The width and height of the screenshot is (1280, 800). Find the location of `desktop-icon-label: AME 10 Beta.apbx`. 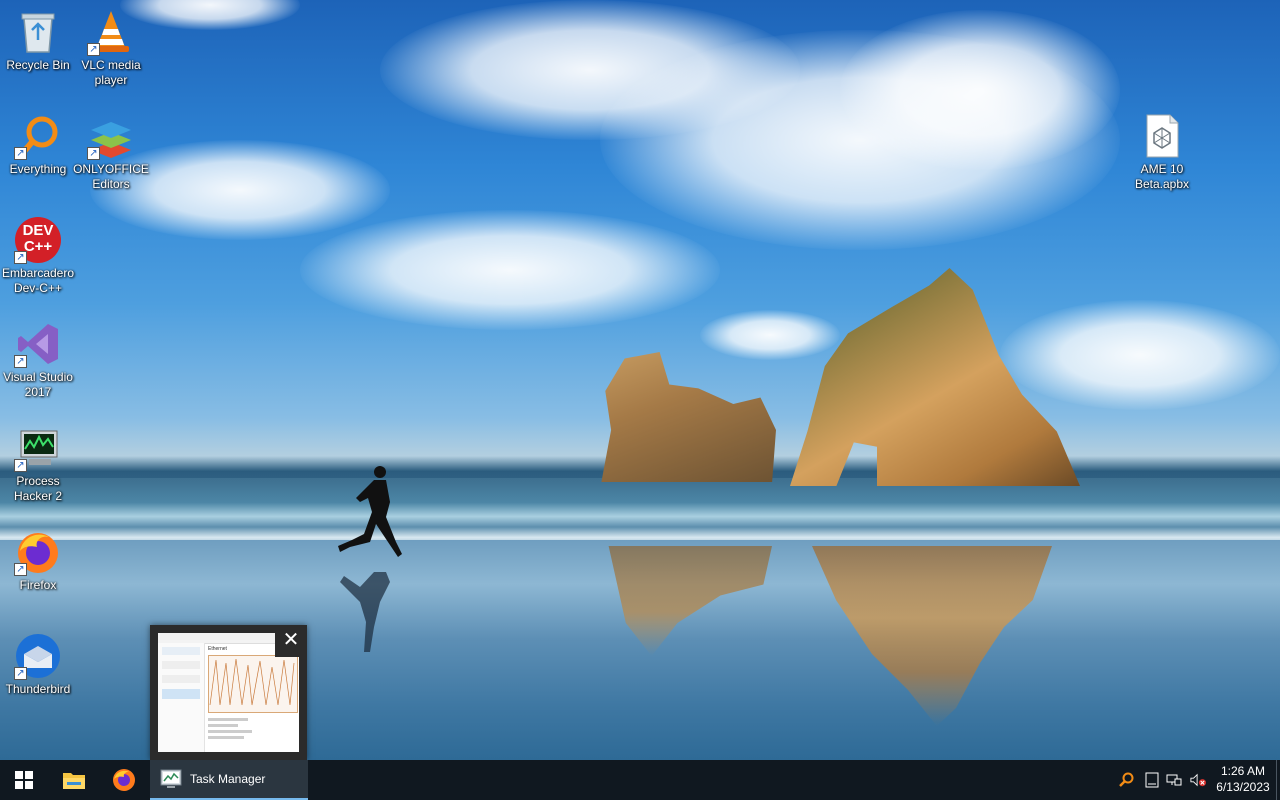

desktop-icon-label: AME 10 Beta.apbx is located at coordinates (1162, 176).